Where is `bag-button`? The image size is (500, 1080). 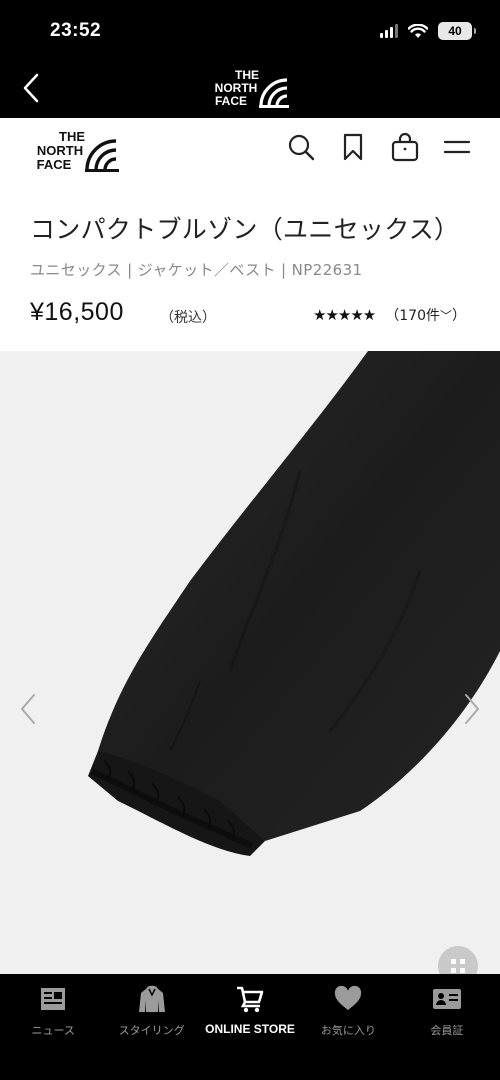
bag-button is located at coordinates (405, 147).